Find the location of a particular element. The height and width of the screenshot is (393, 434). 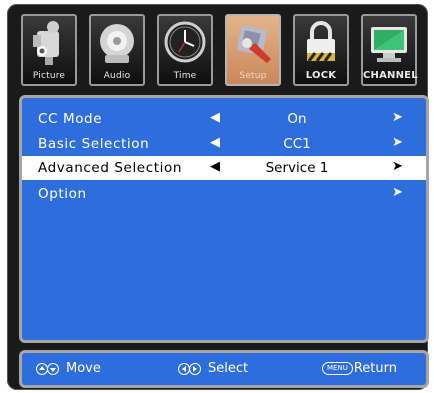

tab-label-picture: Picture is located at coordinates (49, 76).